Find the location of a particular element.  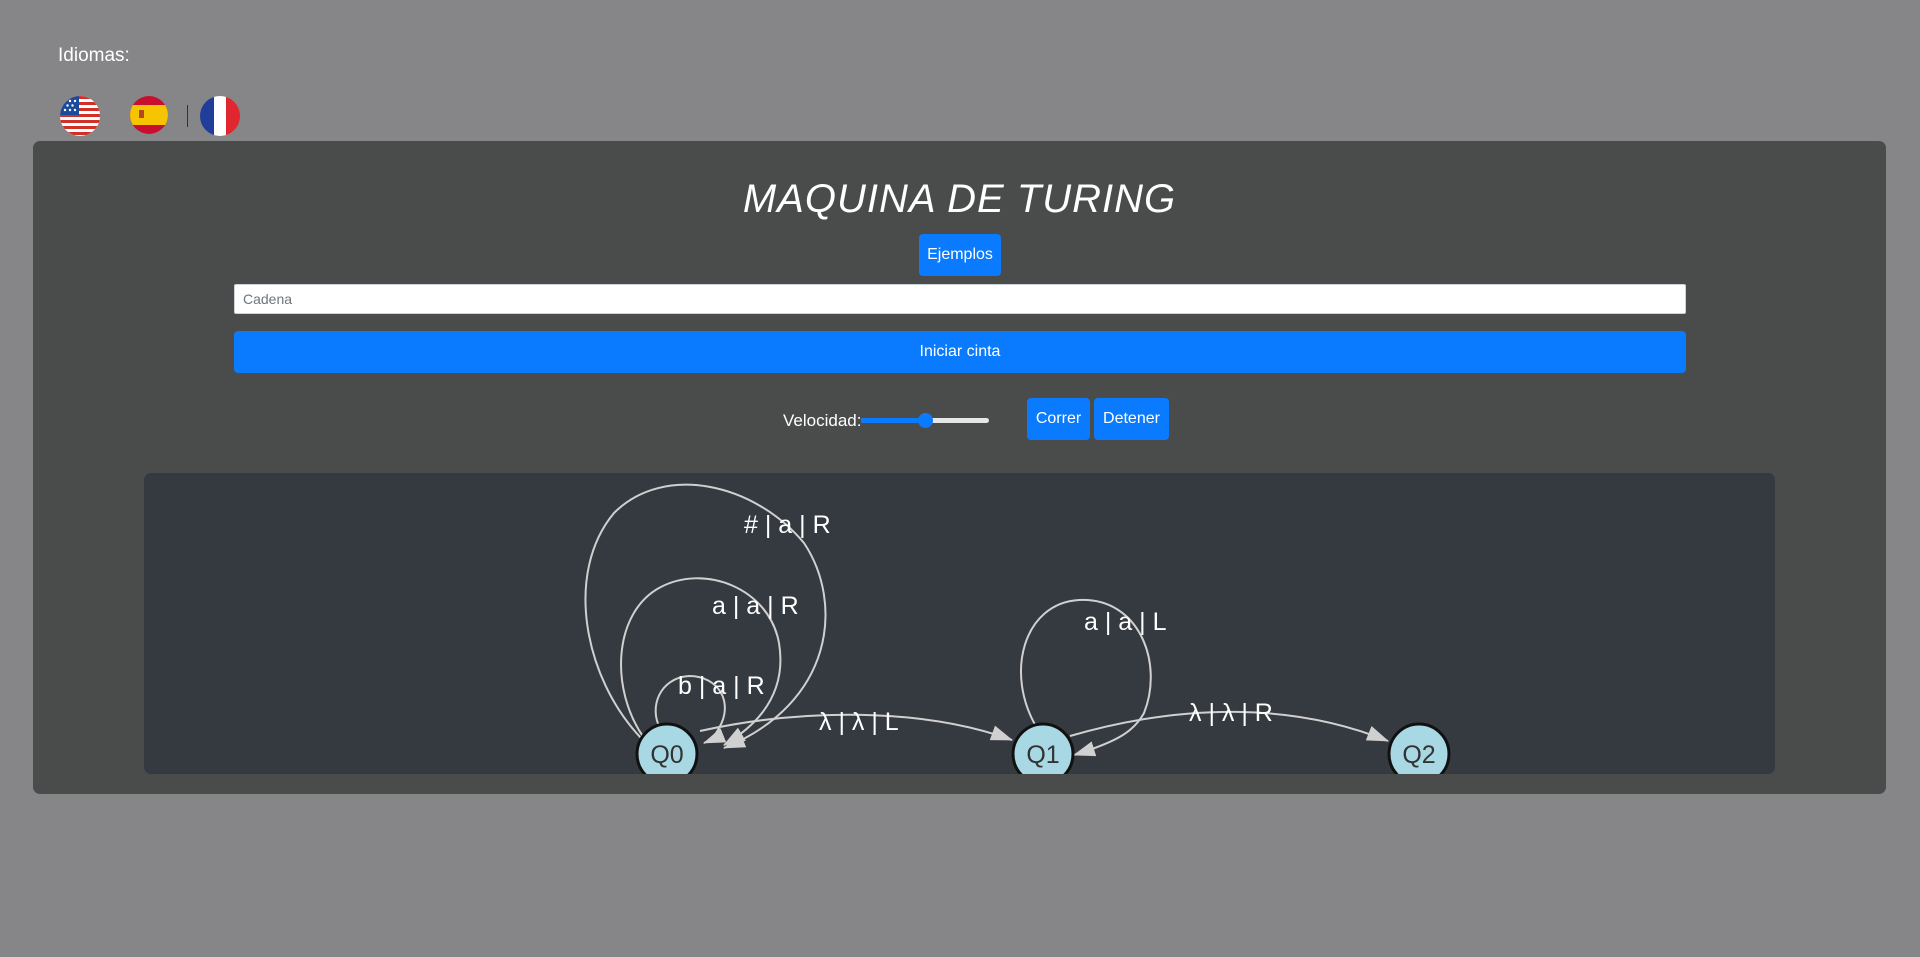

edge-label-q0-b: b | a | R is located at coordinates (721, 686).